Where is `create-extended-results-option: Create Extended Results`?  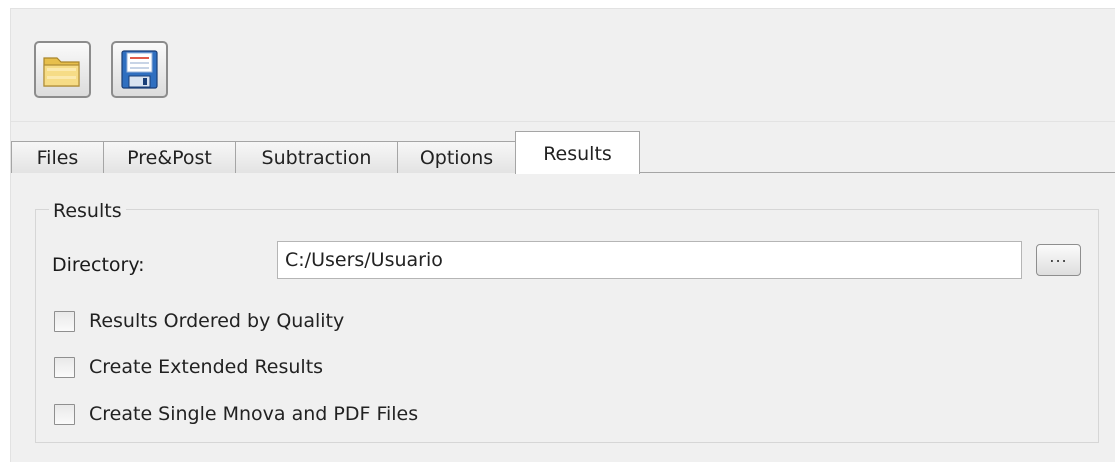
create-extended-results-option: Create Extended Results is located at coordinates (188, 367).